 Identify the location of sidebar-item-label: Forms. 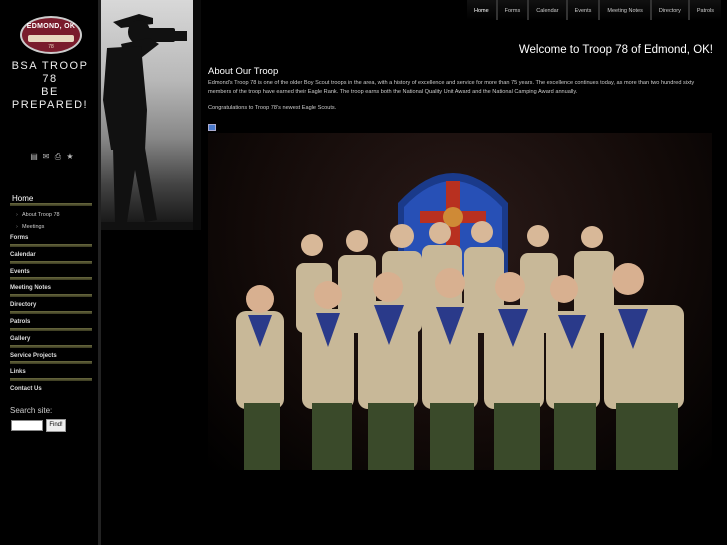
(19, 238).